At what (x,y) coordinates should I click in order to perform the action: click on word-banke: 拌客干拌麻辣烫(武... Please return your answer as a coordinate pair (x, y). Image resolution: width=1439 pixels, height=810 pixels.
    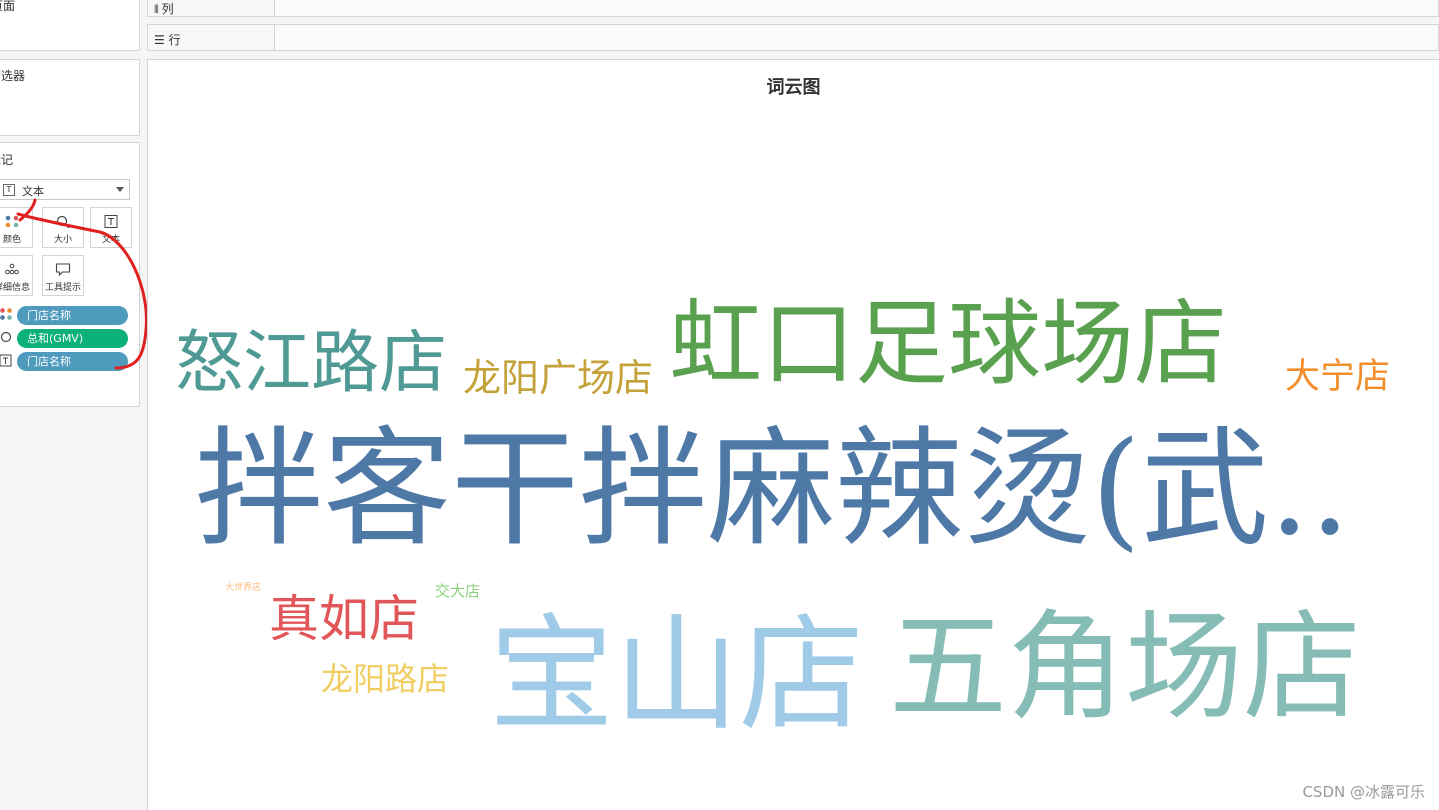
    Looking at the image, I should click on (772, 490).